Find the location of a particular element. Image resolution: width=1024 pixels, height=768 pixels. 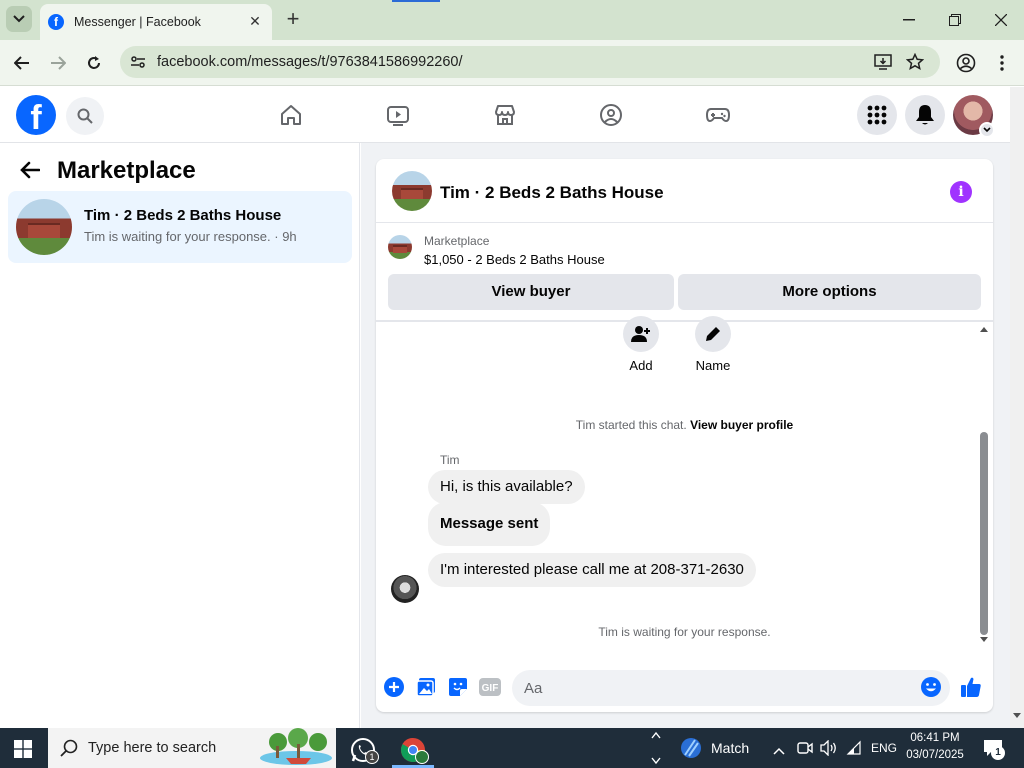

tab-close-icon: ✕ is located at coordinates (255, 21).